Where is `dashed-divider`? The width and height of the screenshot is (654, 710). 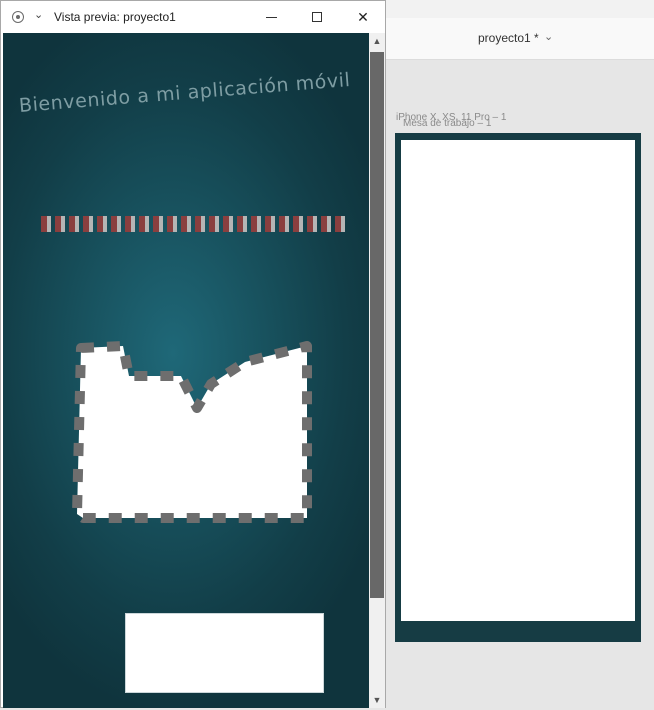 dashed-divider is located at coordinates (193, 224).